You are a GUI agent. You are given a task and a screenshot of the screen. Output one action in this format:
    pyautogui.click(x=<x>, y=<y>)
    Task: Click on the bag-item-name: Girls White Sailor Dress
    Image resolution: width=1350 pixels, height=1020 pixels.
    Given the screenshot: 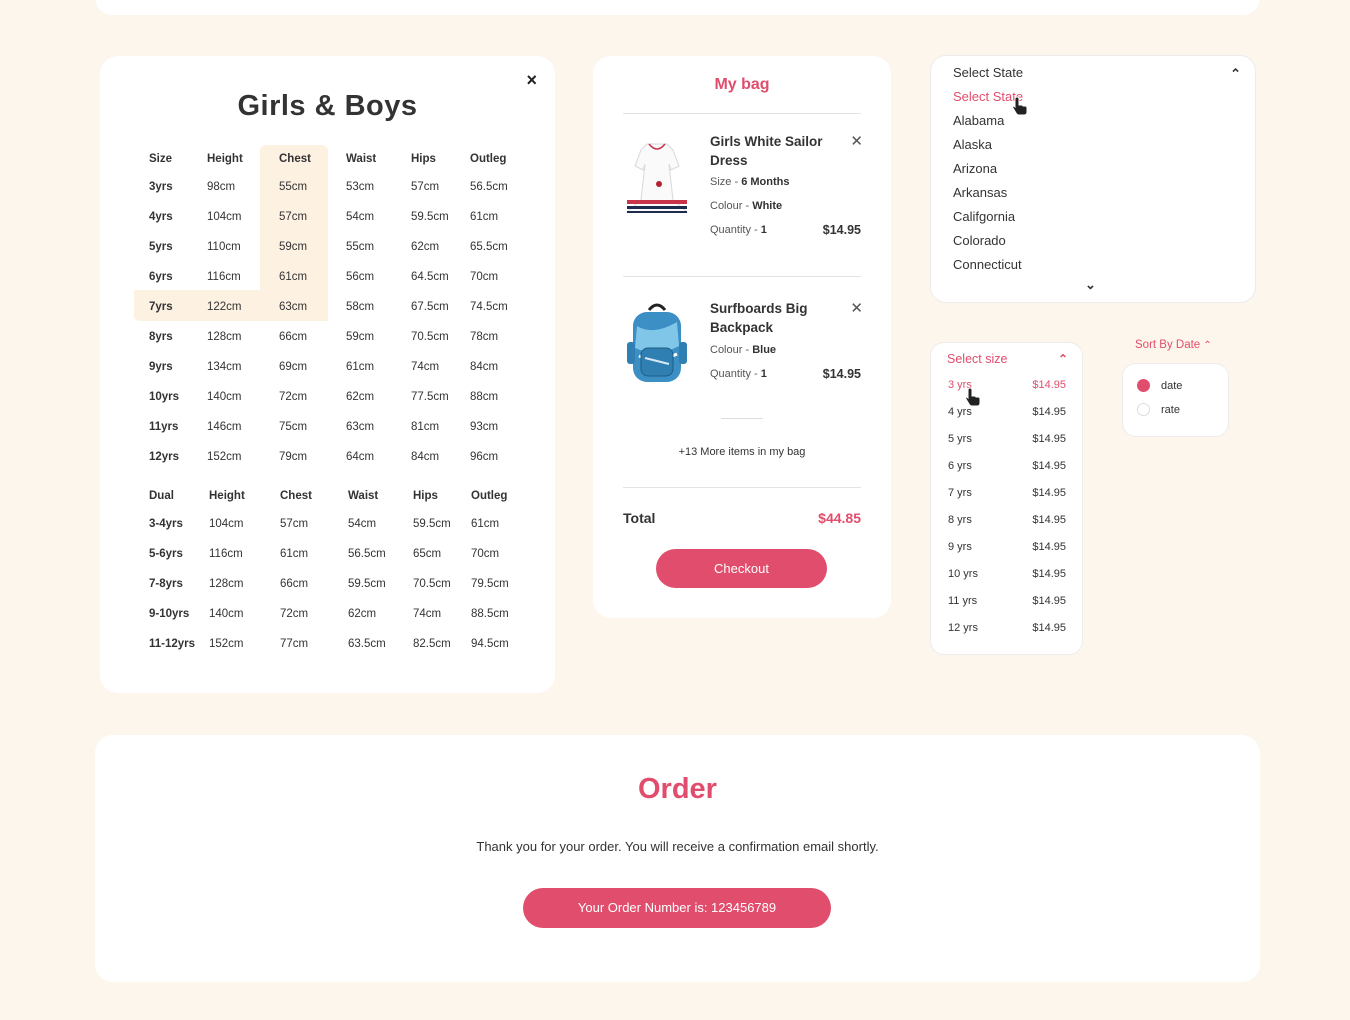 What is the action you would take?
    pyautogui.click(x=772, y=151)
    